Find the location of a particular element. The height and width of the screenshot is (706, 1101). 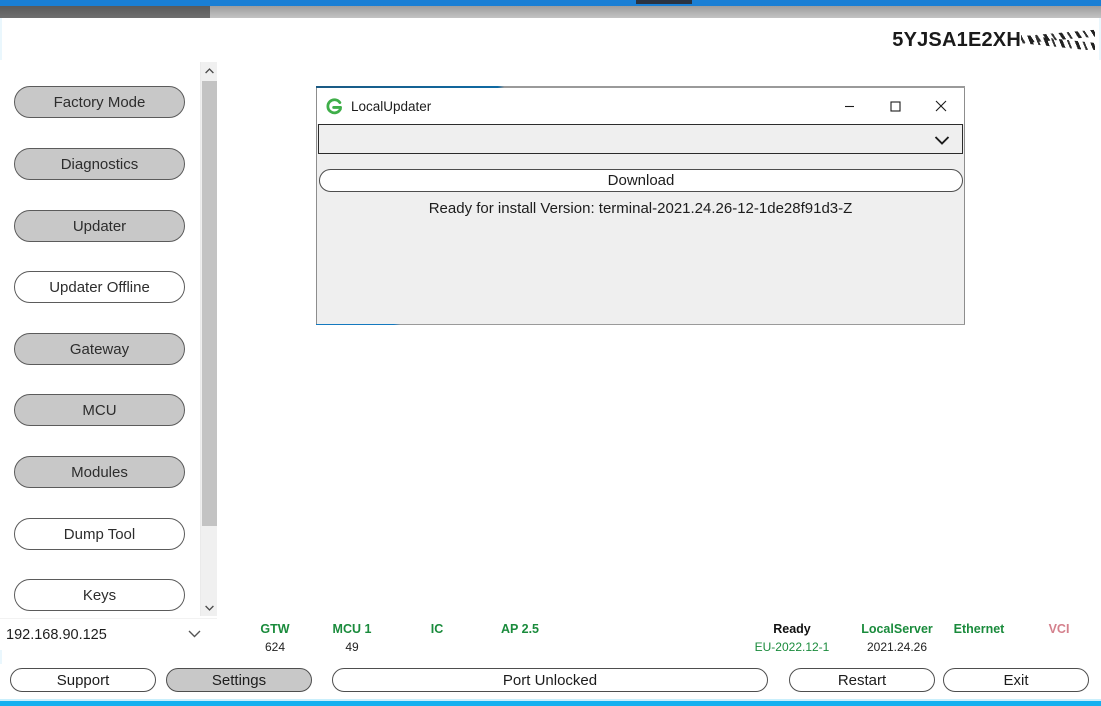

sidebar-item-label: Gateway is located at coordinates (99, 349).